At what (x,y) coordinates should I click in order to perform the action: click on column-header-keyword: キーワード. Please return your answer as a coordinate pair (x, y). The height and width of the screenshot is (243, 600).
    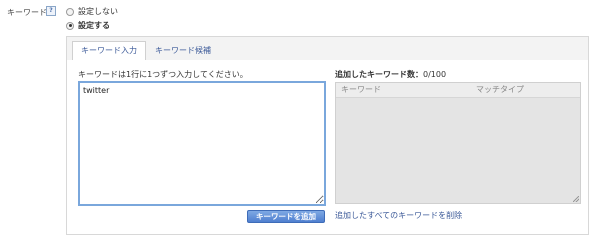
    Looking at the image, I should click on (361, 89).